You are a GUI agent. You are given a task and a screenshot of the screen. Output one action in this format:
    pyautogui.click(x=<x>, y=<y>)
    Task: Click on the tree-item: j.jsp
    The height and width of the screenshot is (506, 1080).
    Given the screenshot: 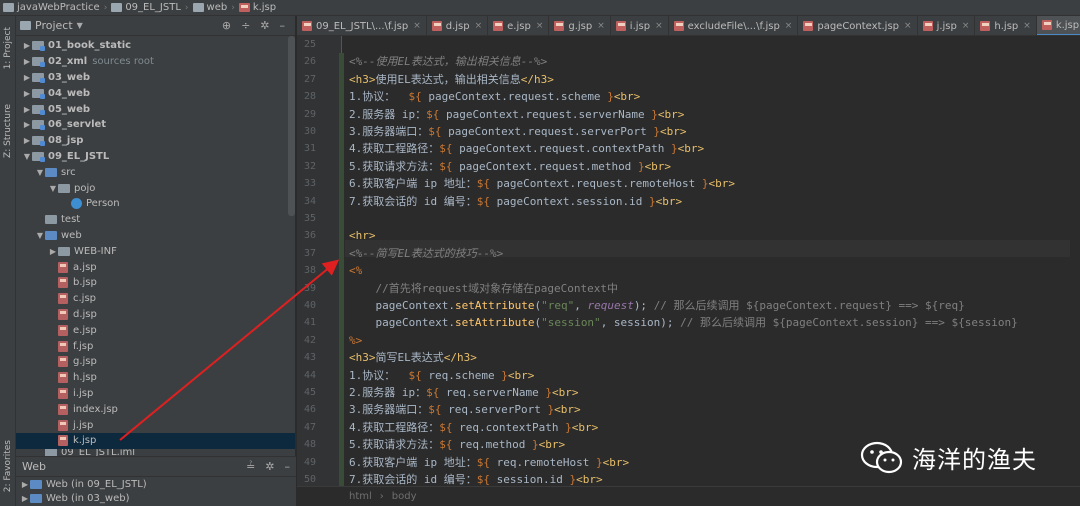 What is the action you would take?
    pyautogui.click(x=155, y=425)
    